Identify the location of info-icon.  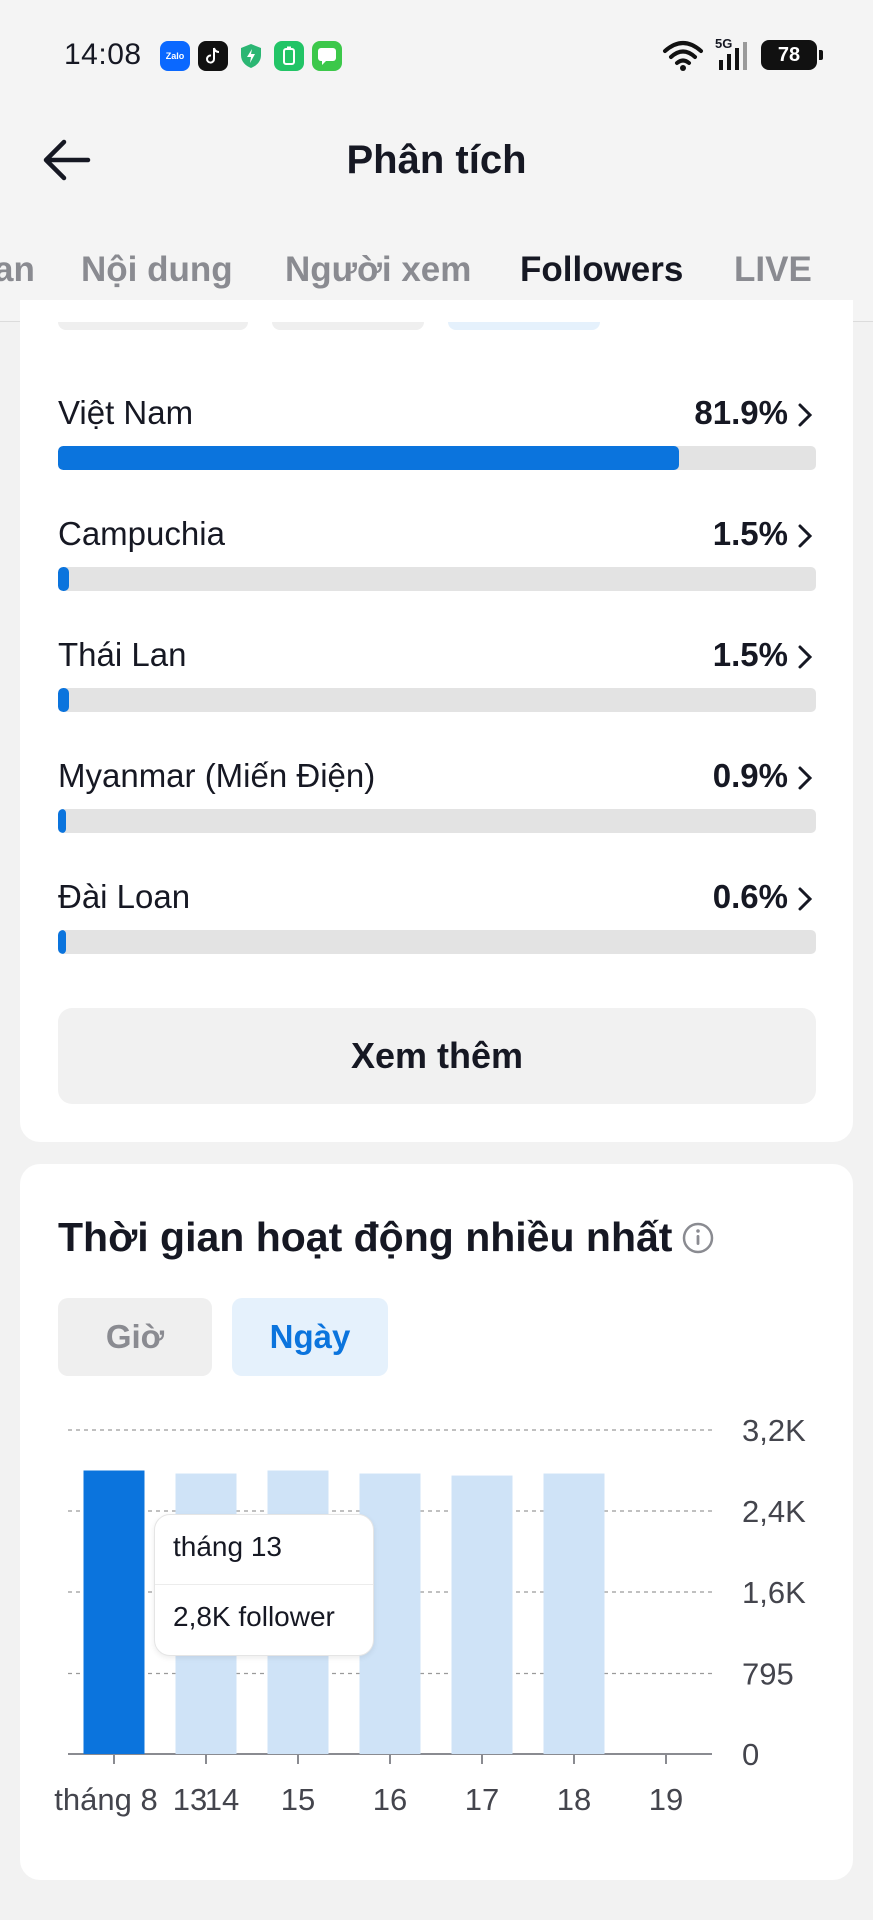
(698, 1238).